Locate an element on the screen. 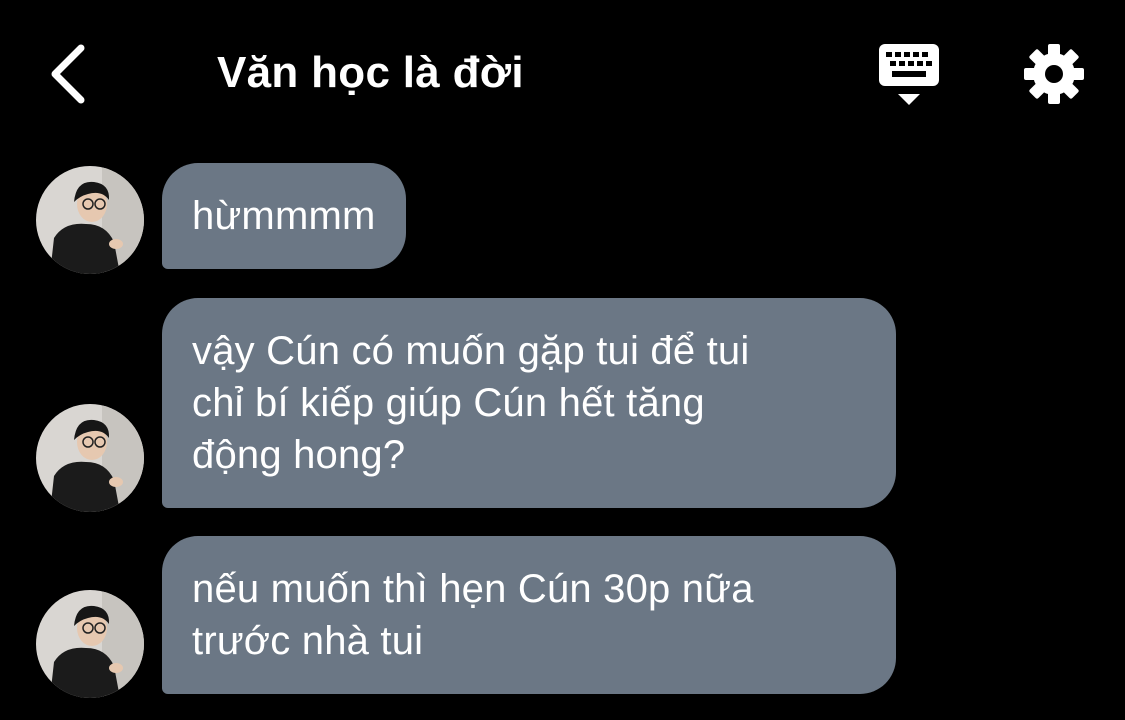  page-title: Văn học là đời is located at coordinates (370, 72).